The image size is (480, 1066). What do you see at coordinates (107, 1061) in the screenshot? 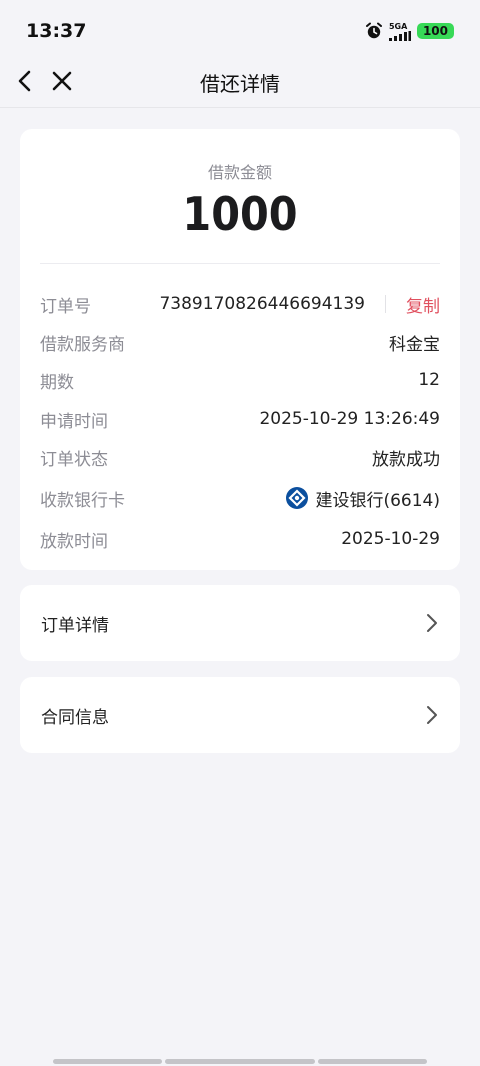
I see `home-indicator-left` at bounding box center [107, 1061].